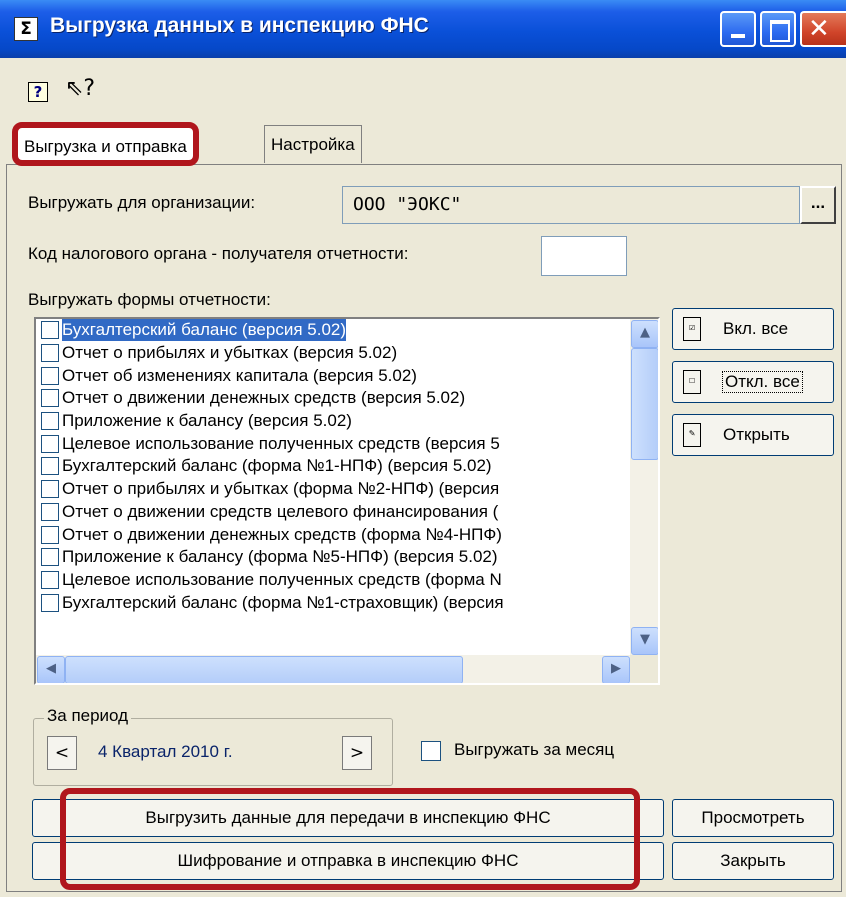  Describe the element at coordinates (149, 299) in the screenshot. I see `forms-label: Выгружать формы отчетности:` at that location.